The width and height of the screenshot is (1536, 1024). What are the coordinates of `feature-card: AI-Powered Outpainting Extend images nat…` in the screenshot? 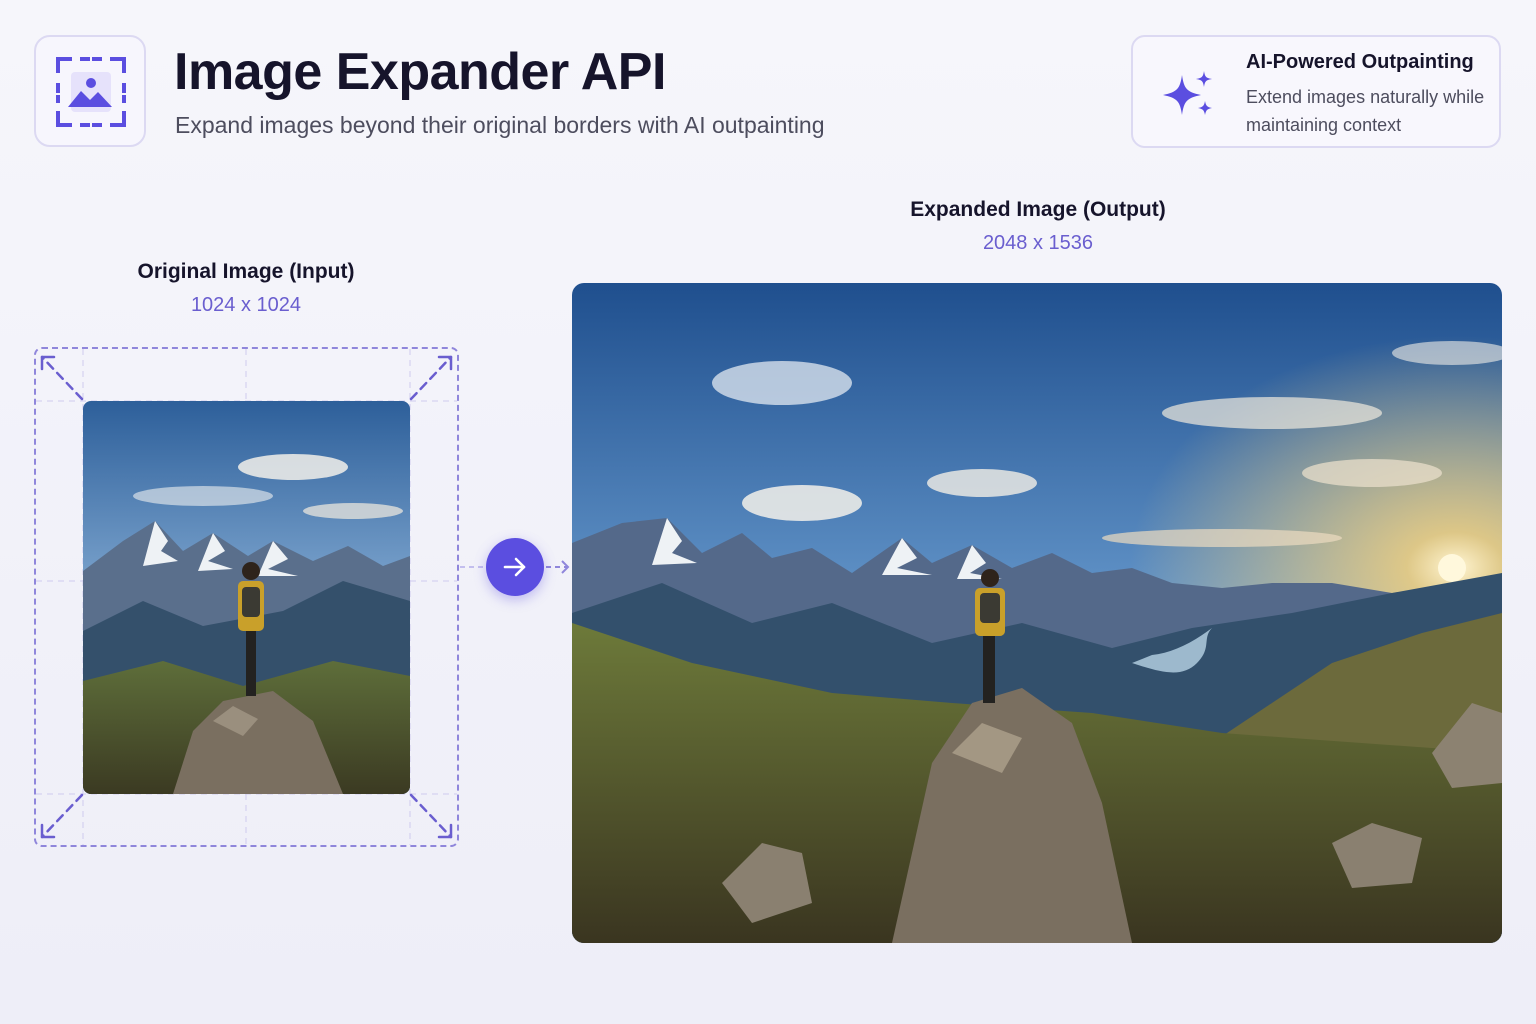 It's located at (1316, 91).